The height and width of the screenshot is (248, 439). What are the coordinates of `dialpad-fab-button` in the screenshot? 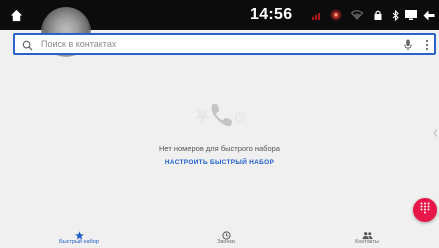 It's located at (425, 210).